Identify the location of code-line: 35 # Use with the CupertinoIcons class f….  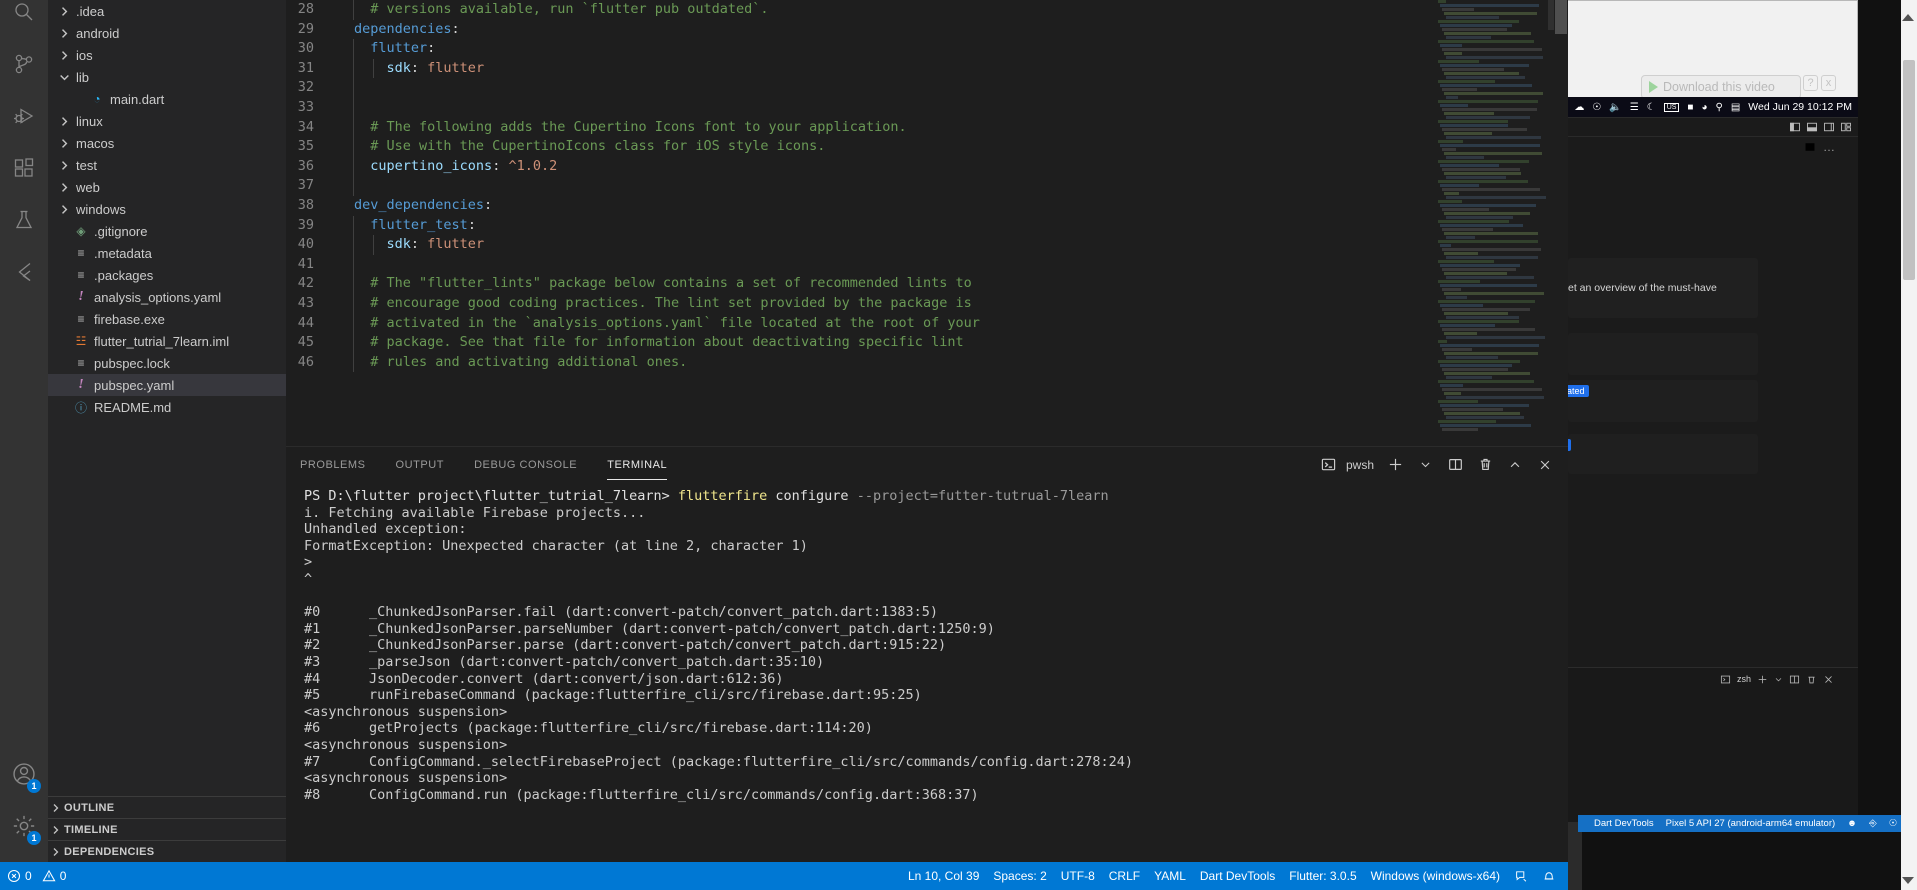
(927, 147).